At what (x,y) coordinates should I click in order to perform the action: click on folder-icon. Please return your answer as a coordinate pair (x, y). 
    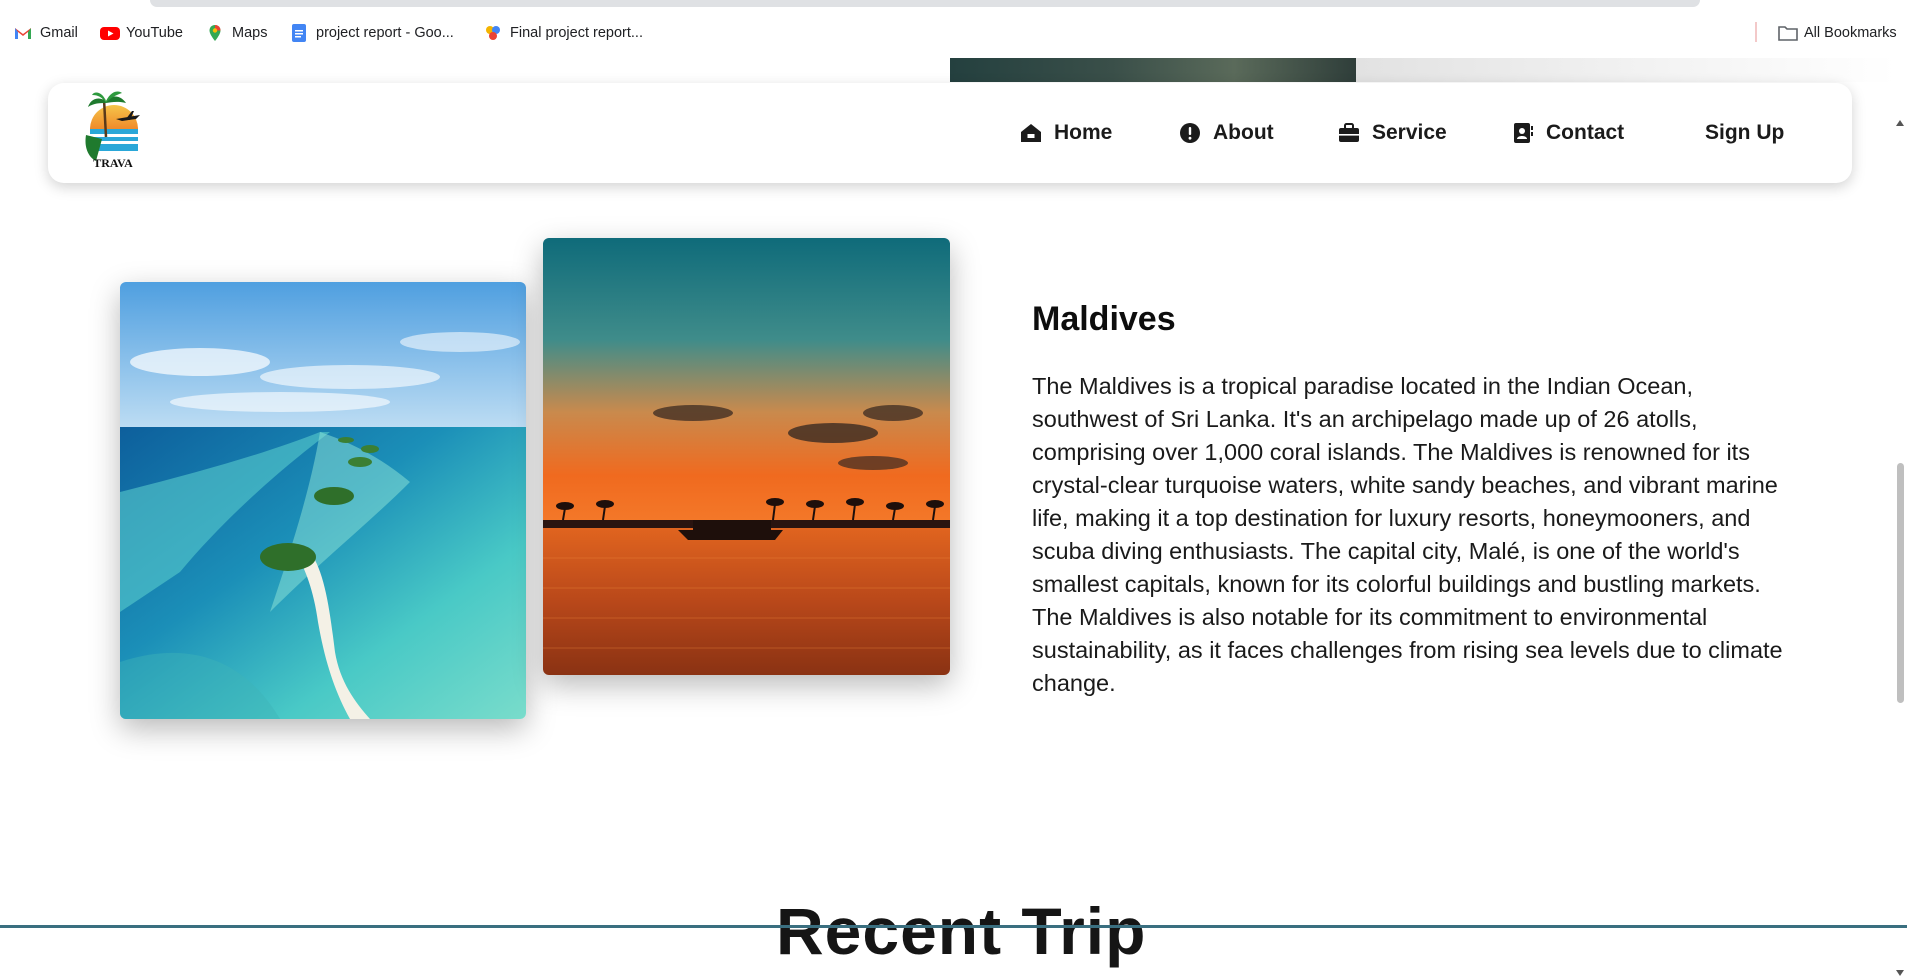
    Looking at the image, I should click on (1788, 33).